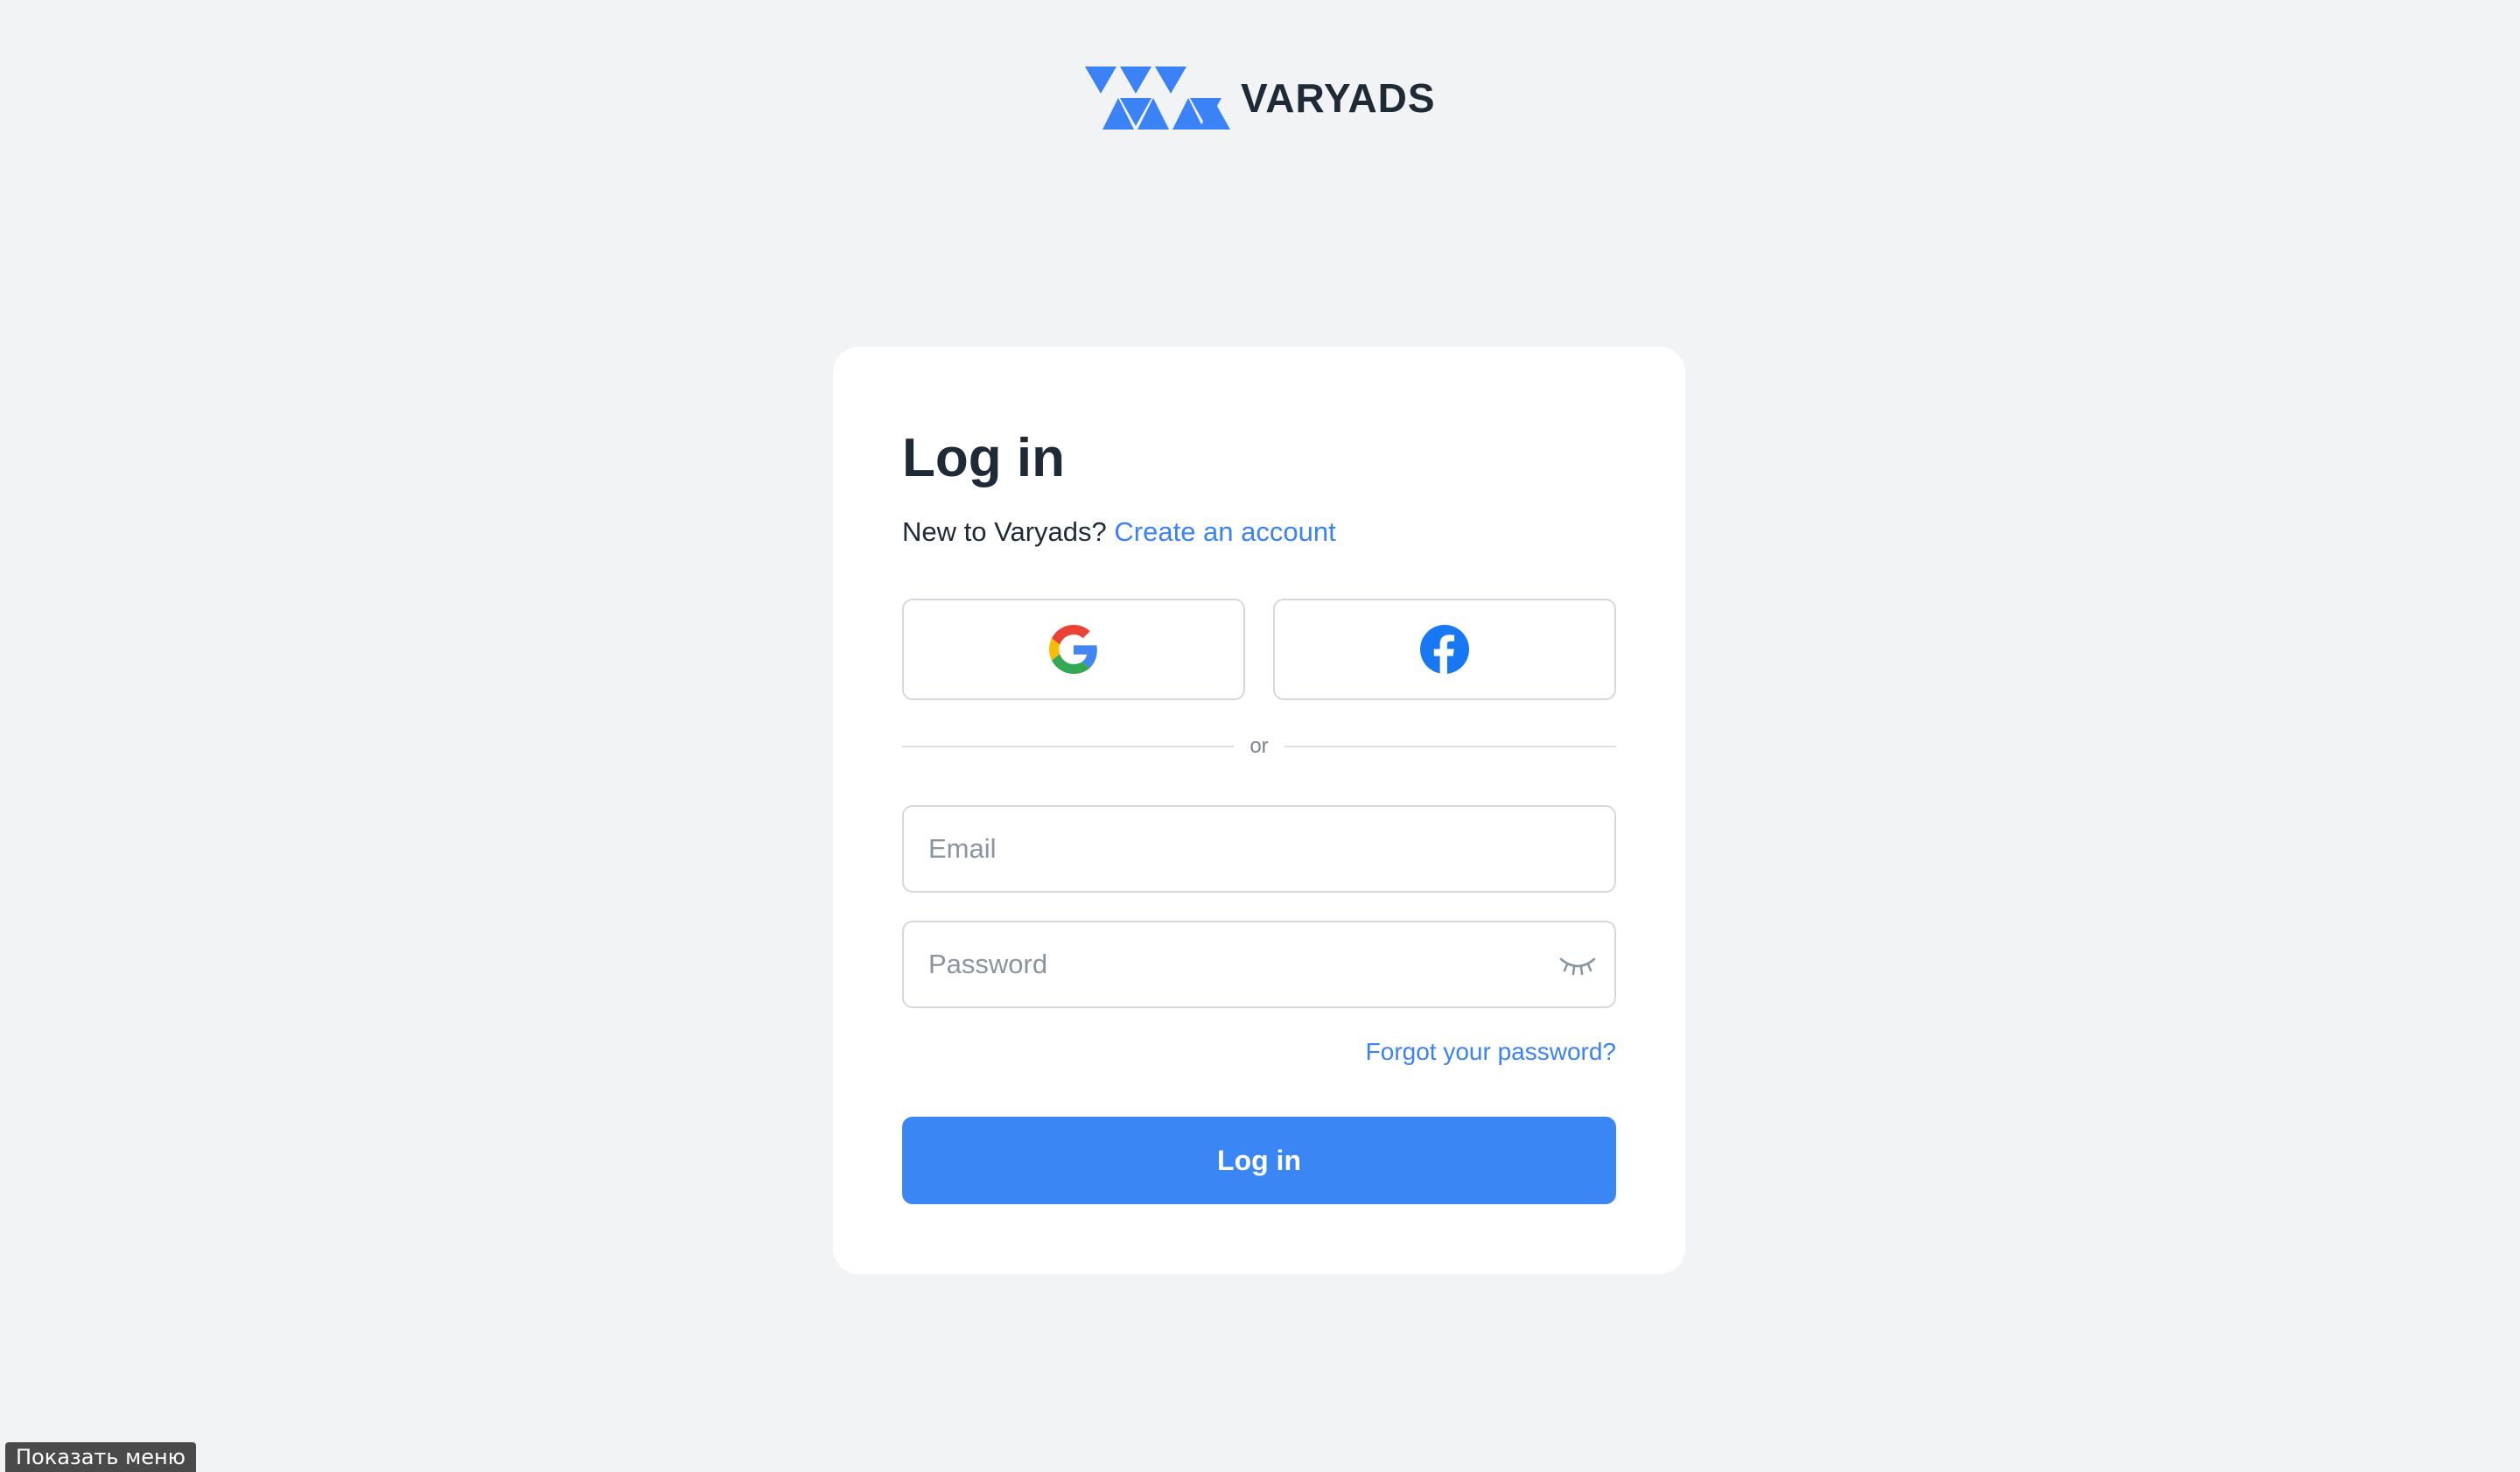 The image size is (2520, 1472). I want to click on brand-logo: VARYADS, so click(1260, 98).